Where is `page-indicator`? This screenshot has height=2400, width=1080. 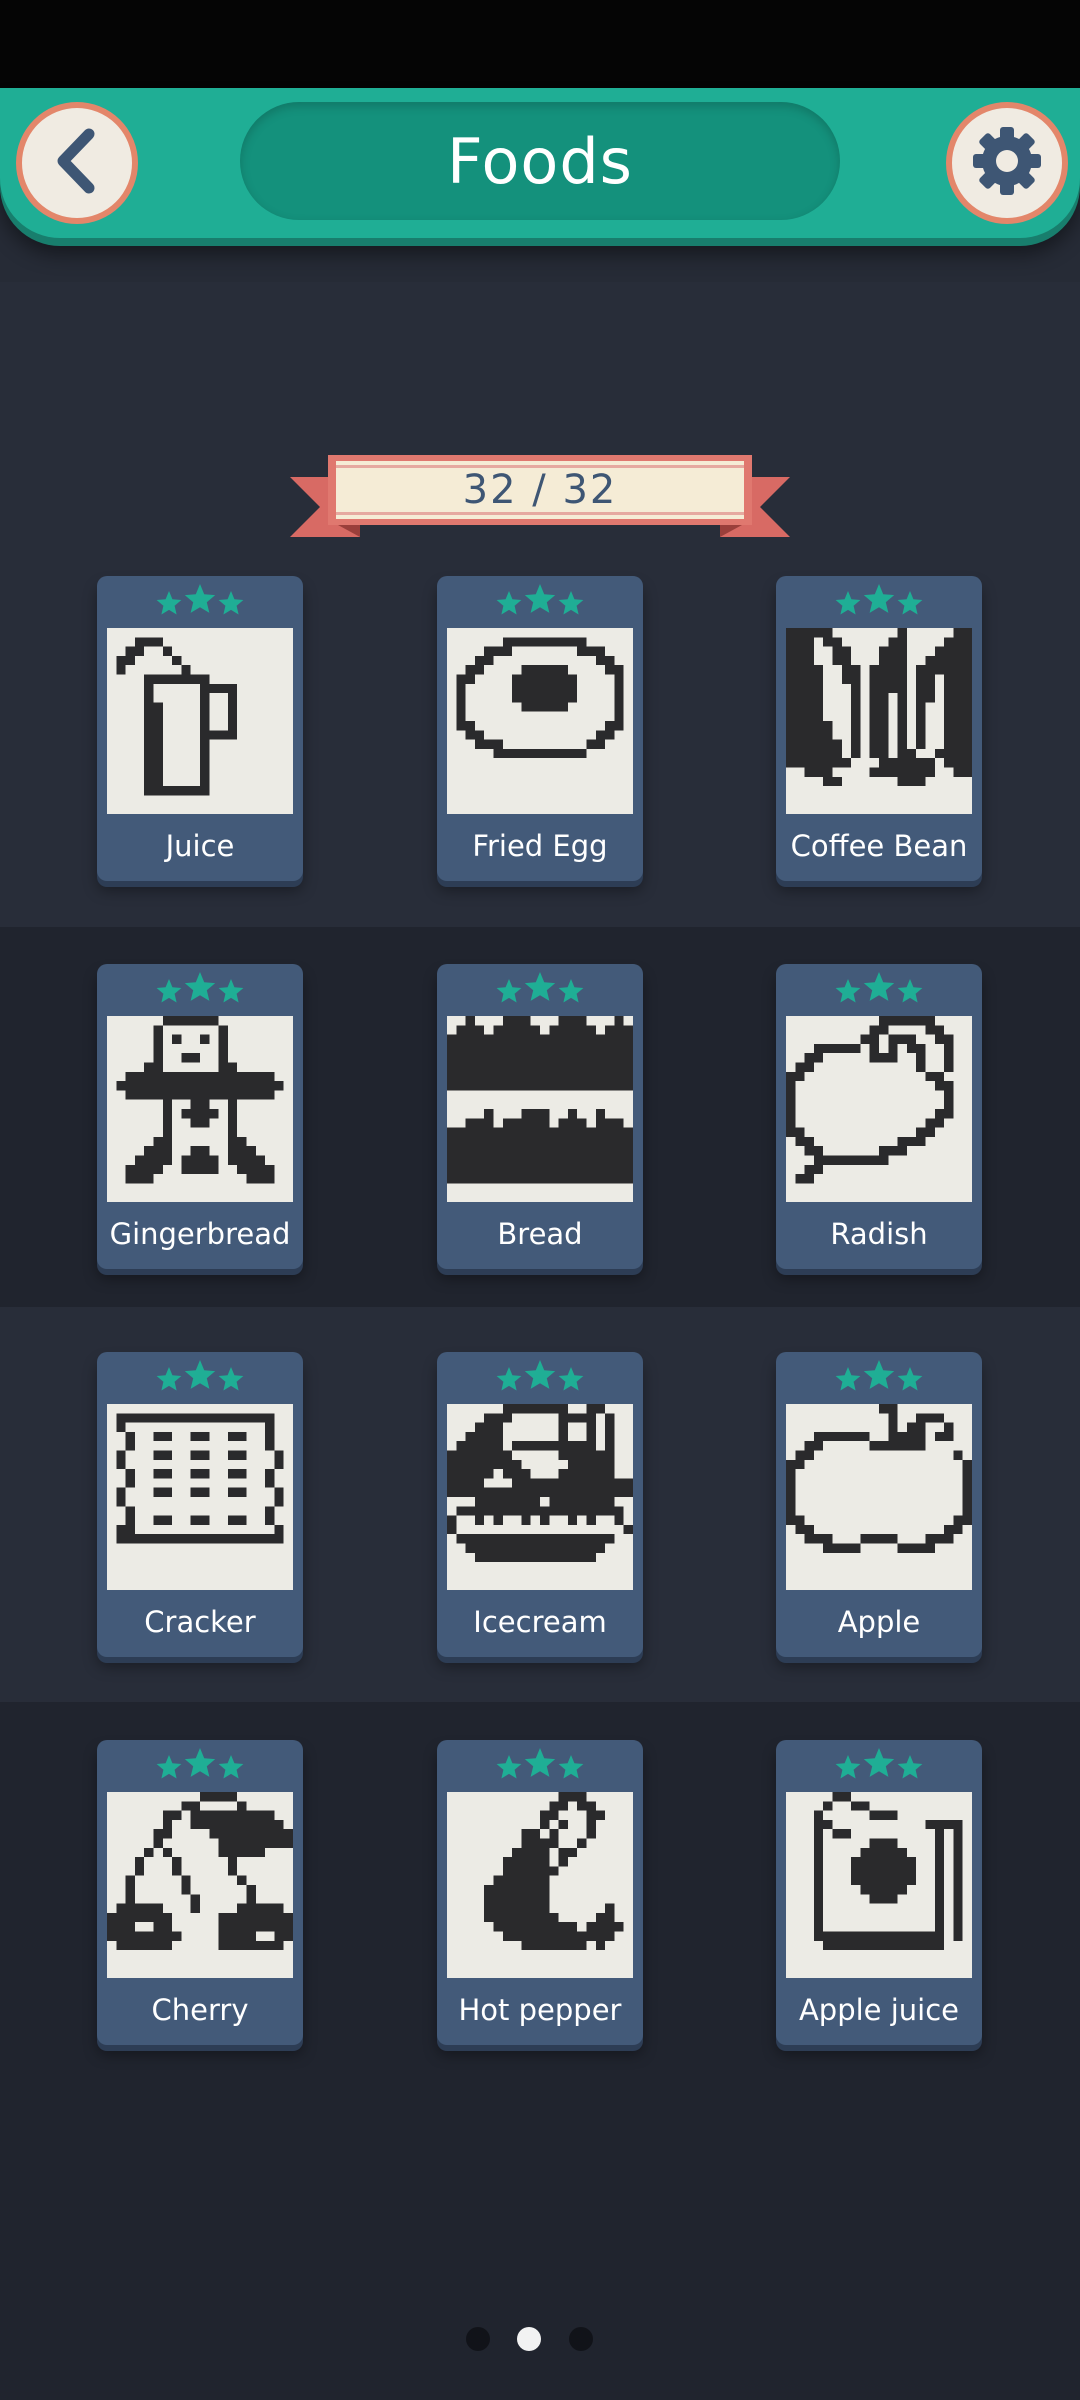 page-indicator is located at coordinates (540, 2339).